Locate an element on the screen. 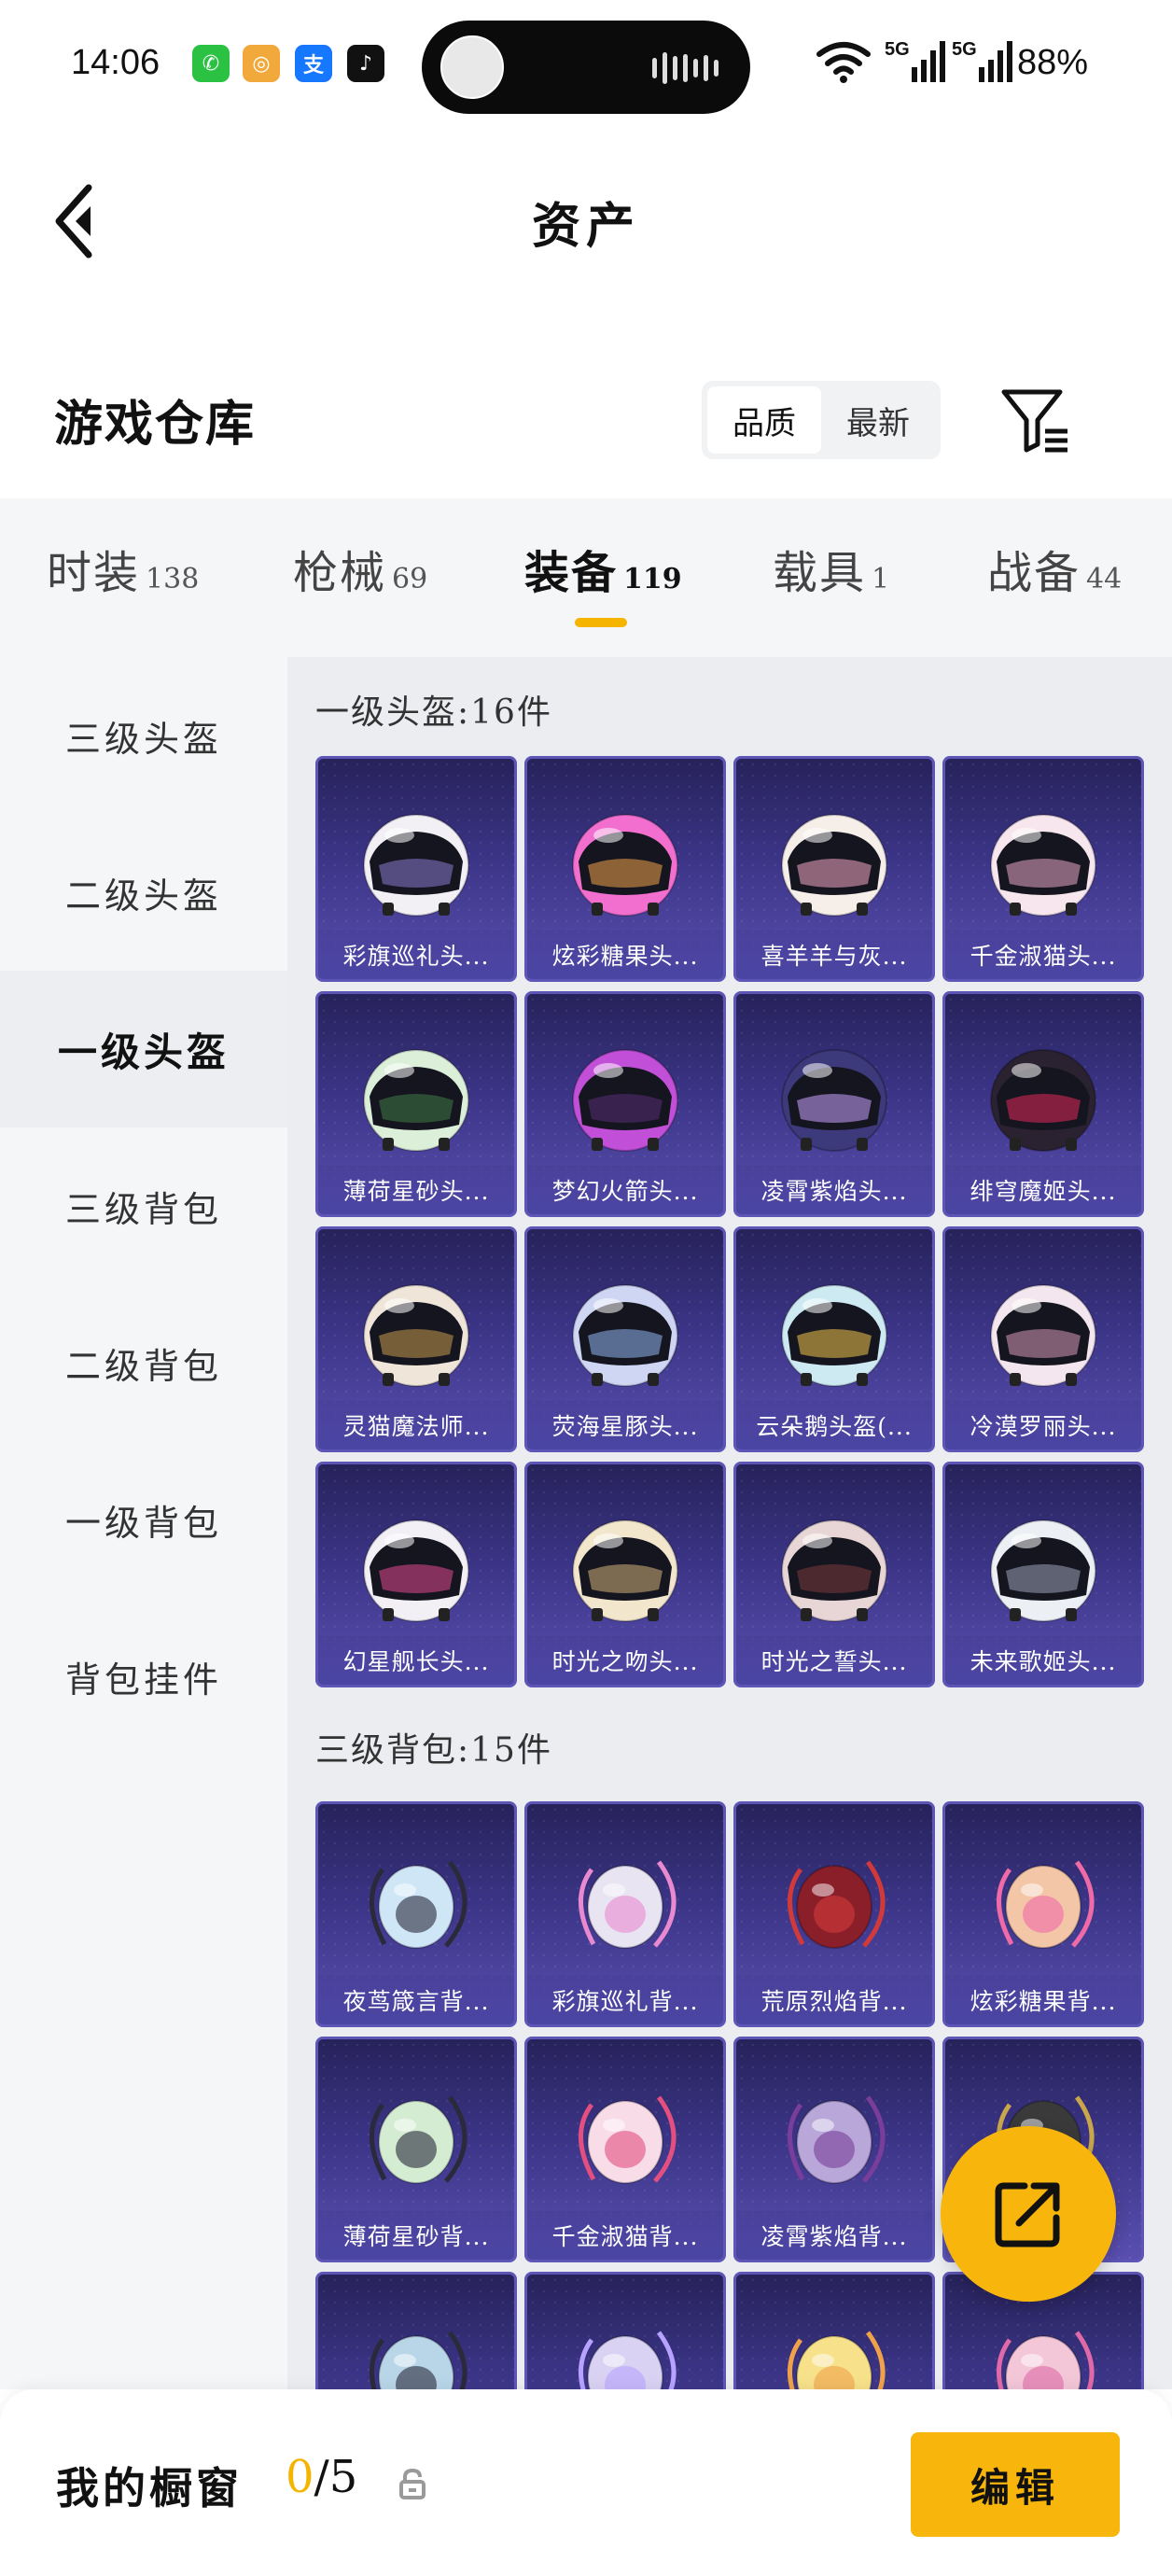 The image size is (1172, 2576). tab-count: 44 is located at coordinates (1104, 579).